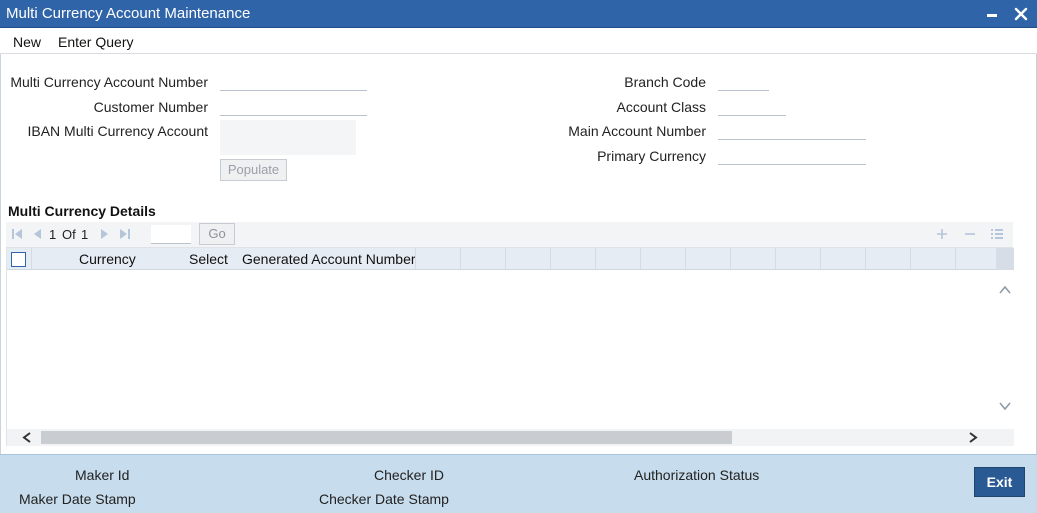  Describe the element at coordinates (27, 439) in the screenshot. I see `scroll-left-icon` at that location.